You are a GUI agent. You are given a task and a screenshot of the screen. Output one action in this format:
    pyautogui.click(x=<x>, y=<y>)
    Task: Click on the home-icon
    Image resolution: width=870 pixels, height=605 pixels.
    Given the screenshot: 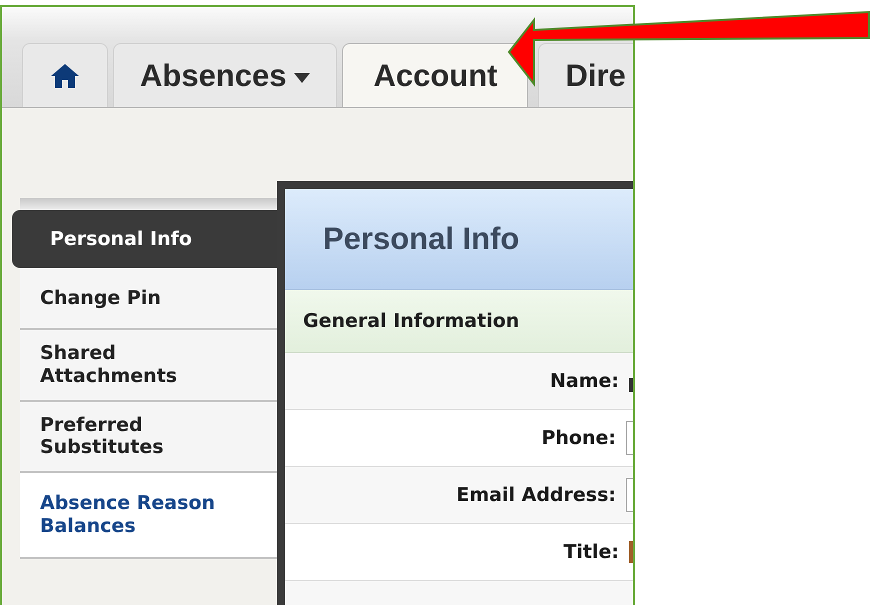 What is the action you would take?
    pyautogui.click(x=65, y=75)
    